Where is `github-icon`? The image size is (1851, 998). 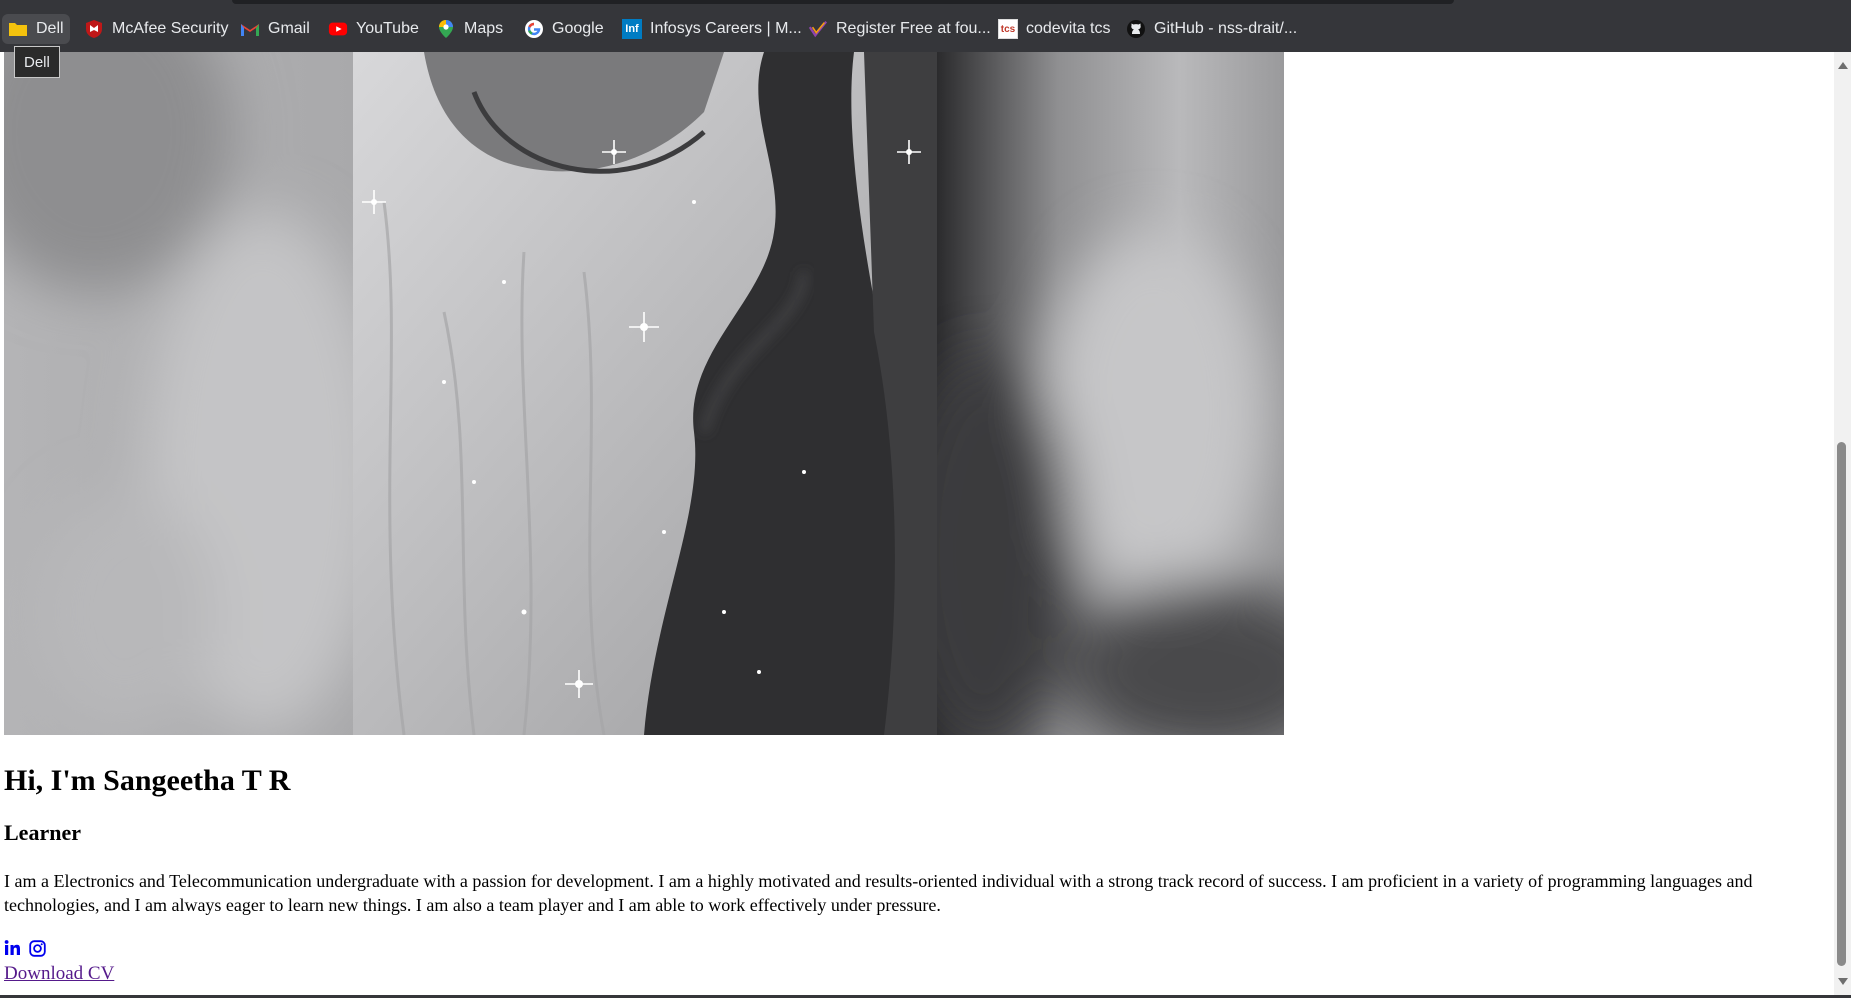 github-icon is located at coordinates (1136, 29).